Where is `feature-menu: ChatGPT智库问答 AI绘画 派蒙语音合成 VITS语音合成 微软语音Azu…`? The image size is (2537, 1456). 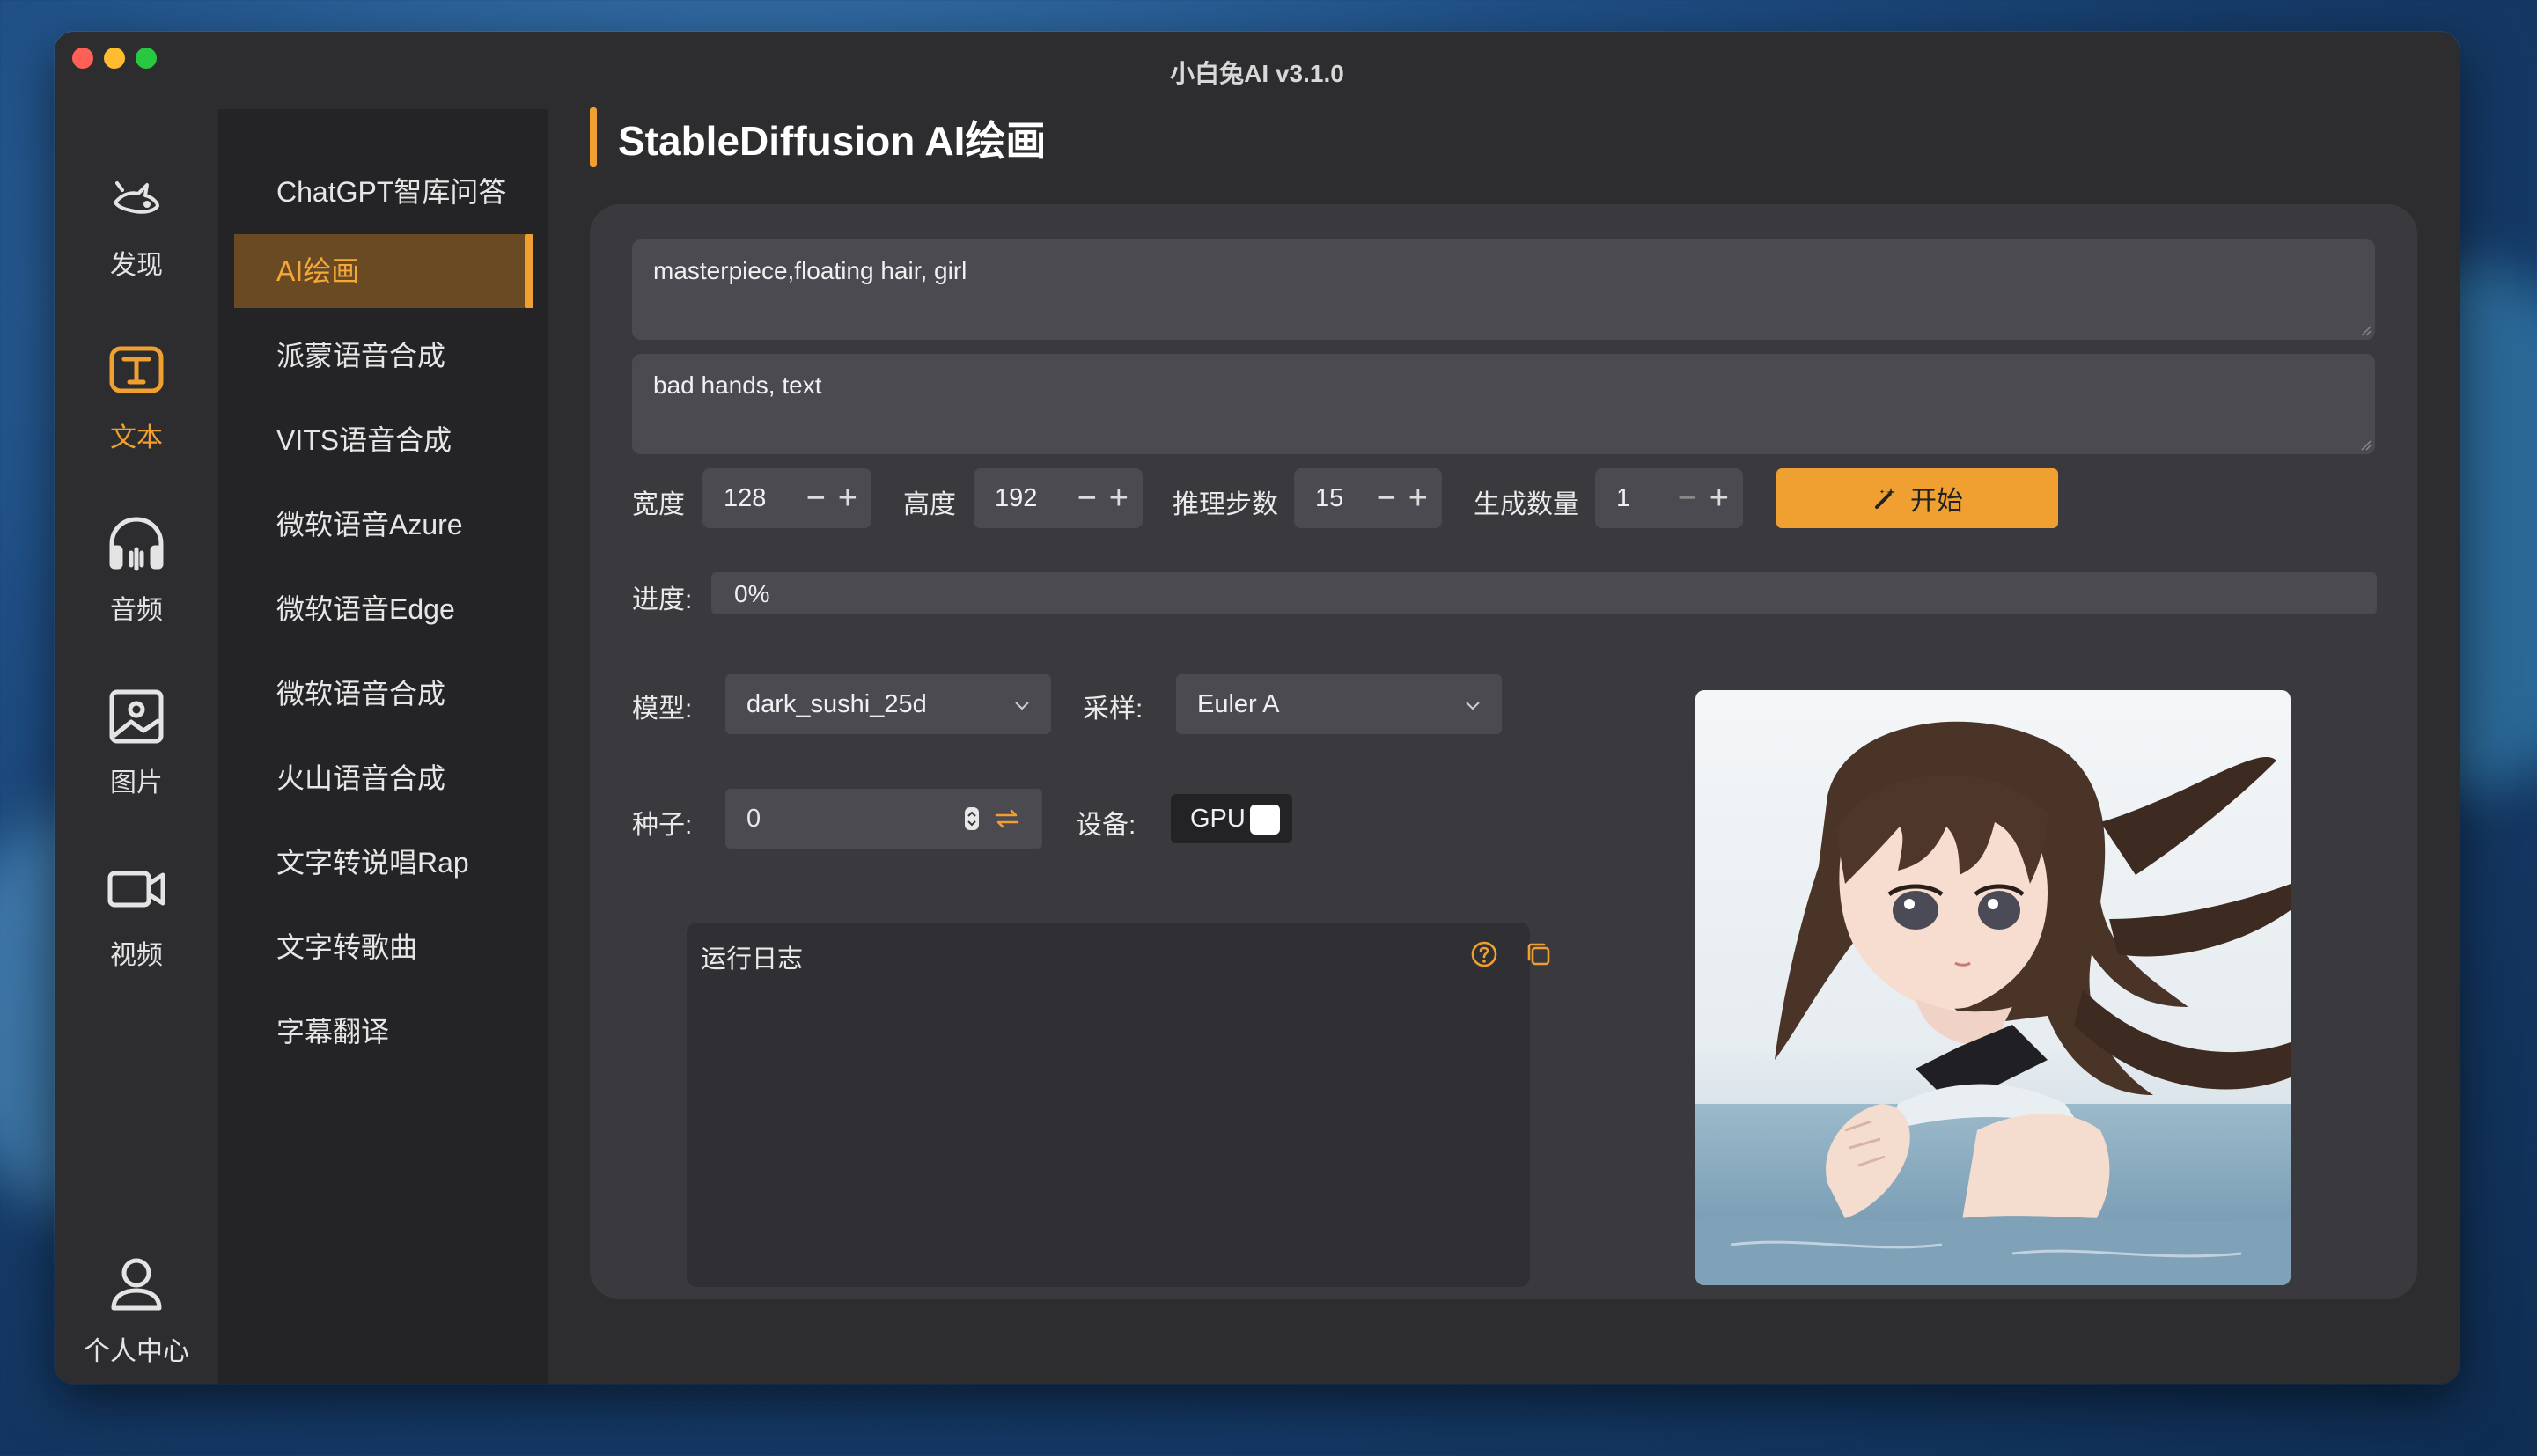 feature-menu: ChatGPT智库问答 AI绘画 派蒙语音合成 VITS语音合成 微软语音Azu… is located at coordinates (383, 746).